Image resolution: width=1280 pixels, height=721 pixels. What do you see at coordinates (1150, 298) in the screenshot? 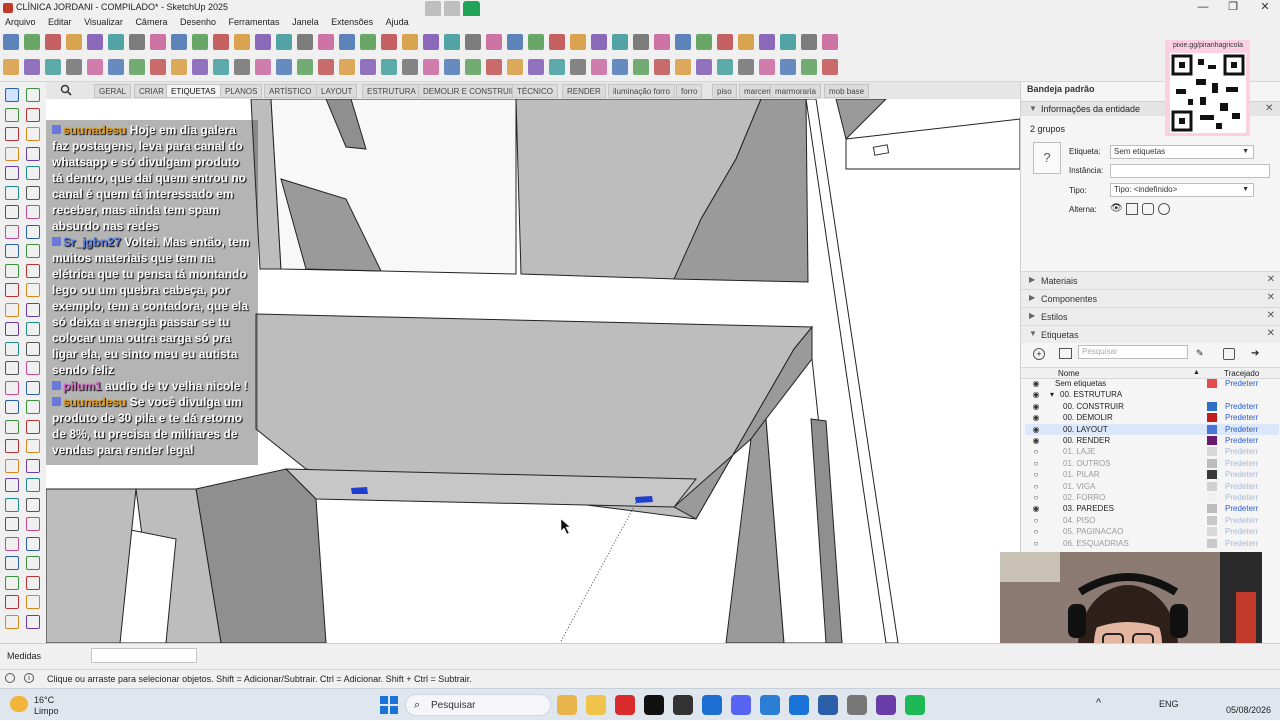
I see `panel-componentes: ▶ Componentes ✕` at bounding box center [1150, 298].